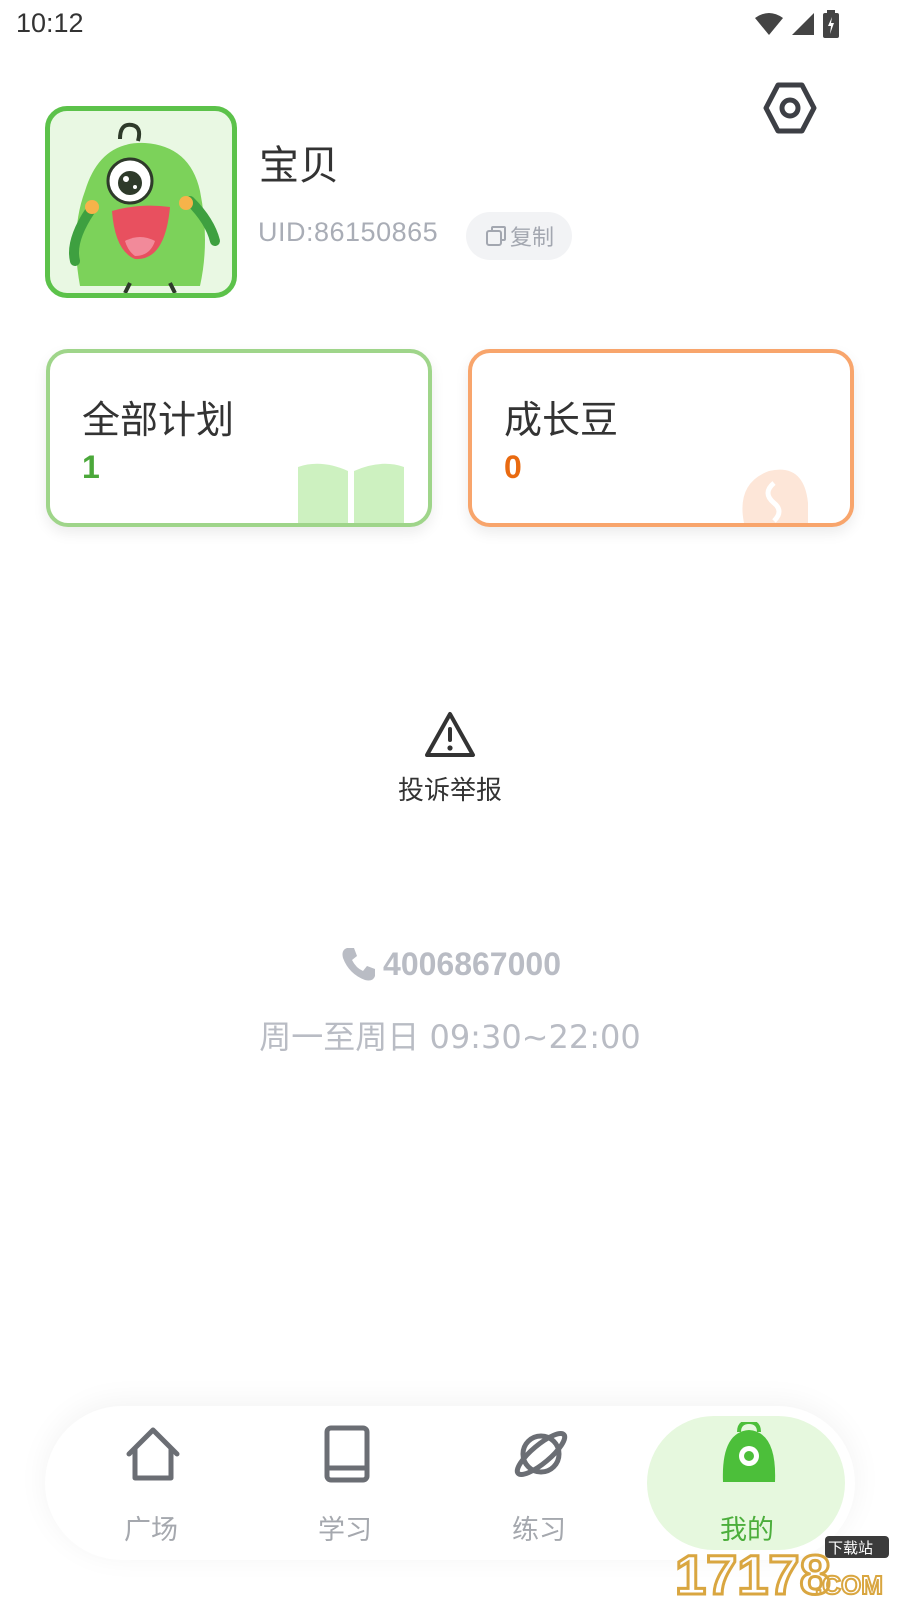 The width and height of the screenshot is (900, 1600). I want to click on nav-tab-study: 学习, so click(345, 1483).